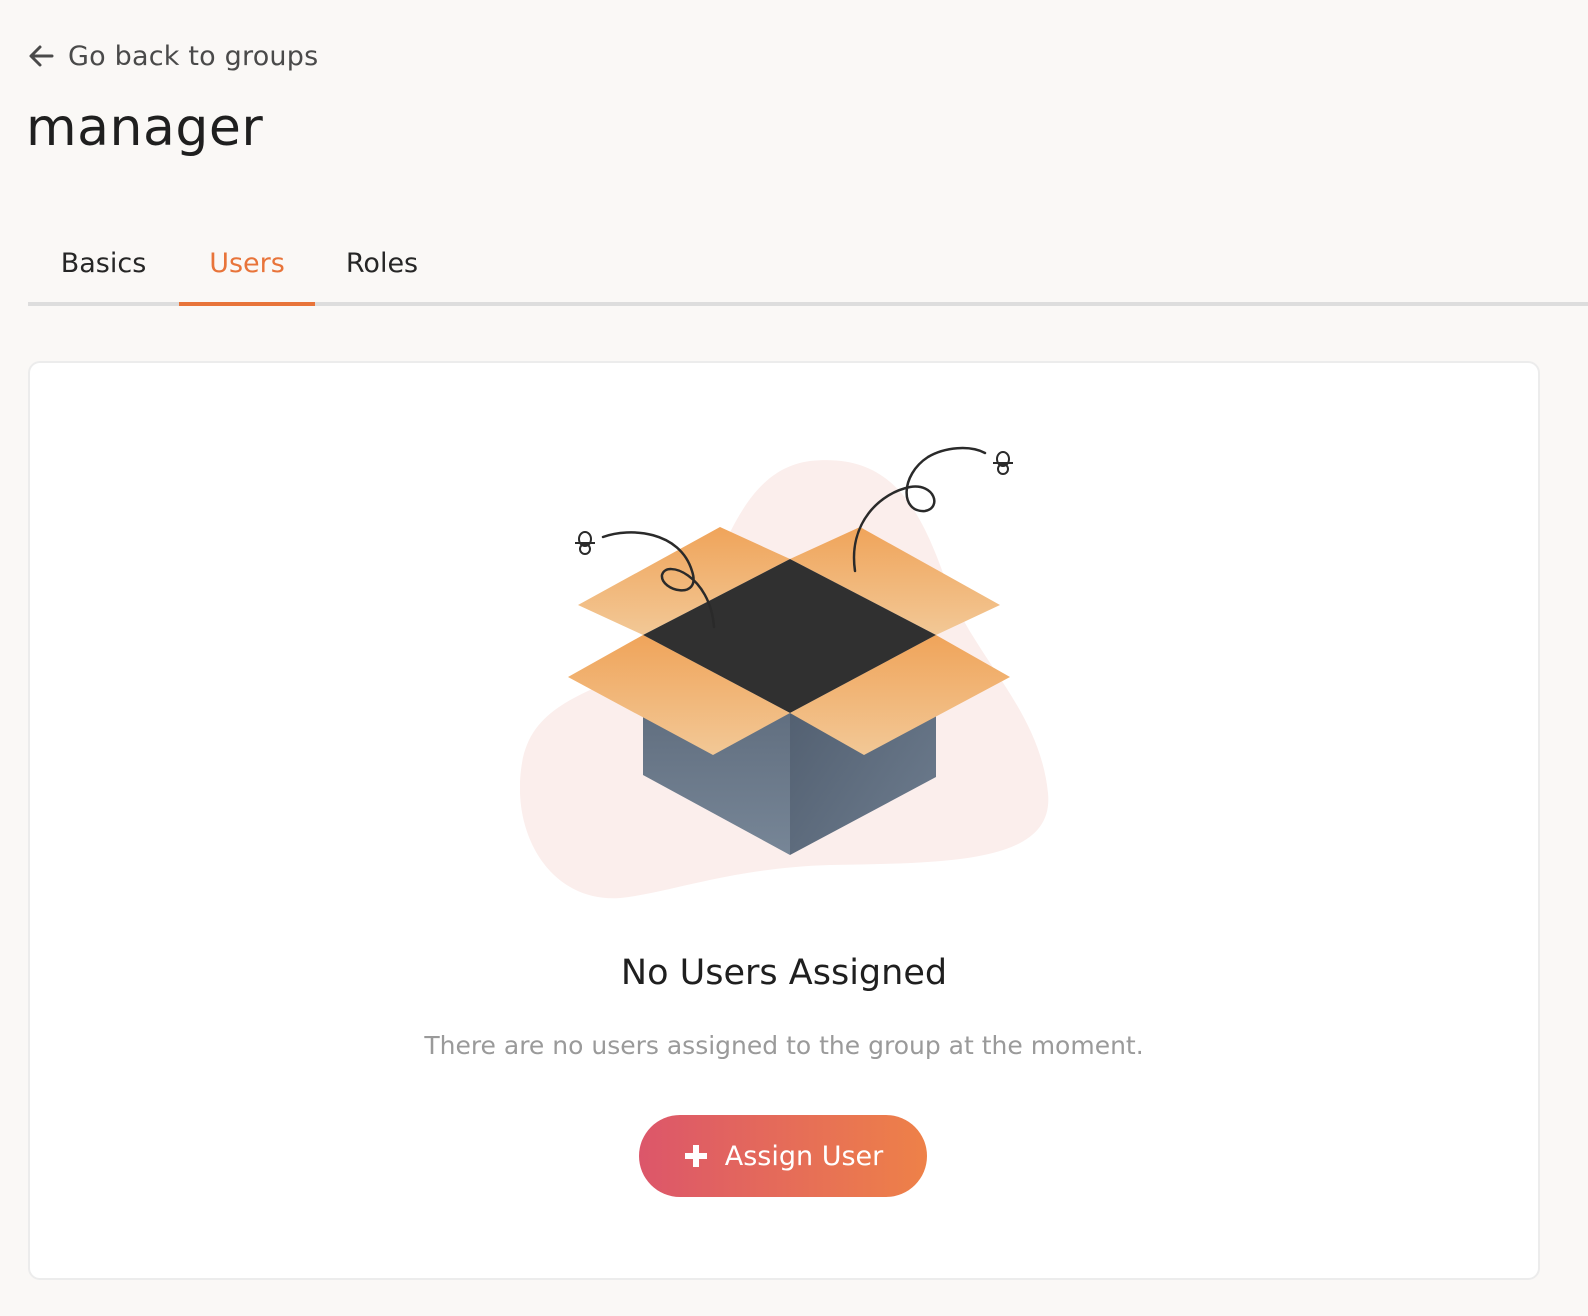 The image size is (1588, 1316). Describe the element at coordinates (784, 672) in the screenshot. I see `open-box-graphic` at that location.